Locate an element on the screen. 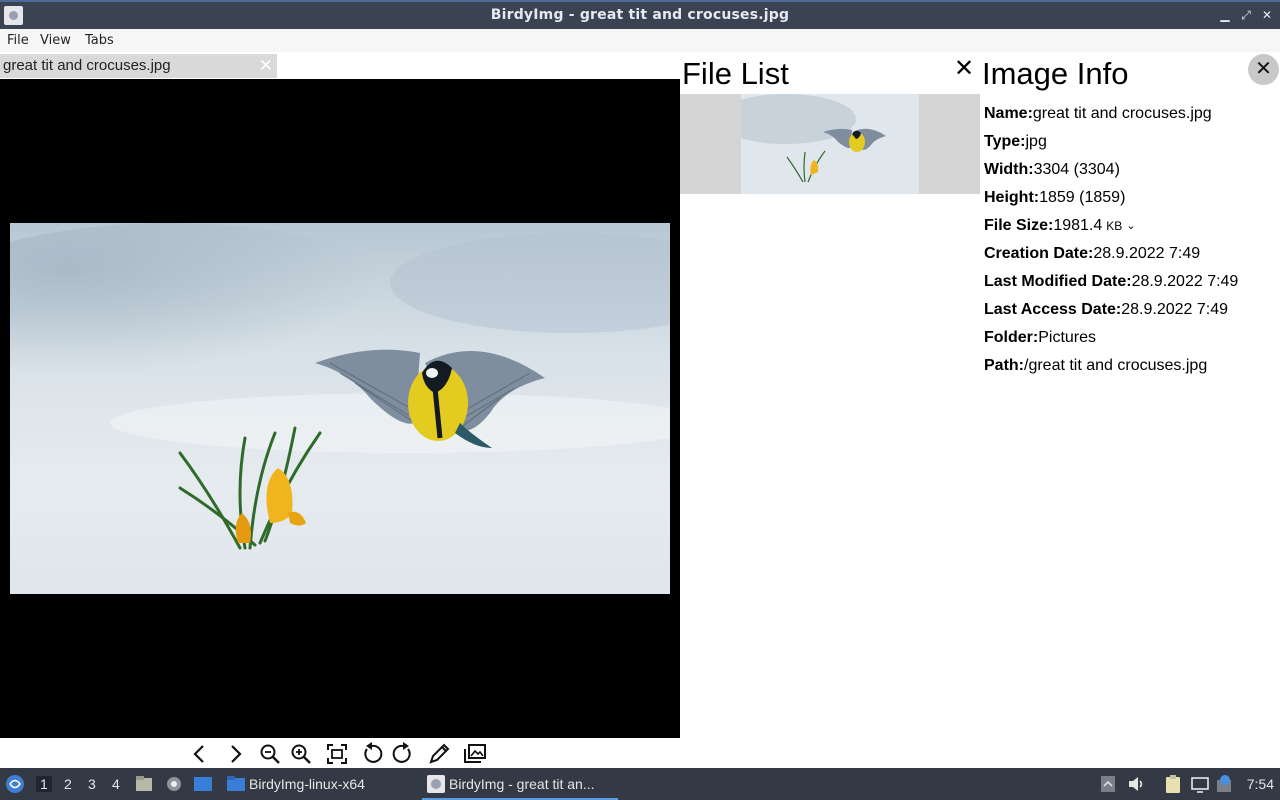 This screenshot has height=800, width=1280. tray-updates-icon is located at coordinates (1108, 784).